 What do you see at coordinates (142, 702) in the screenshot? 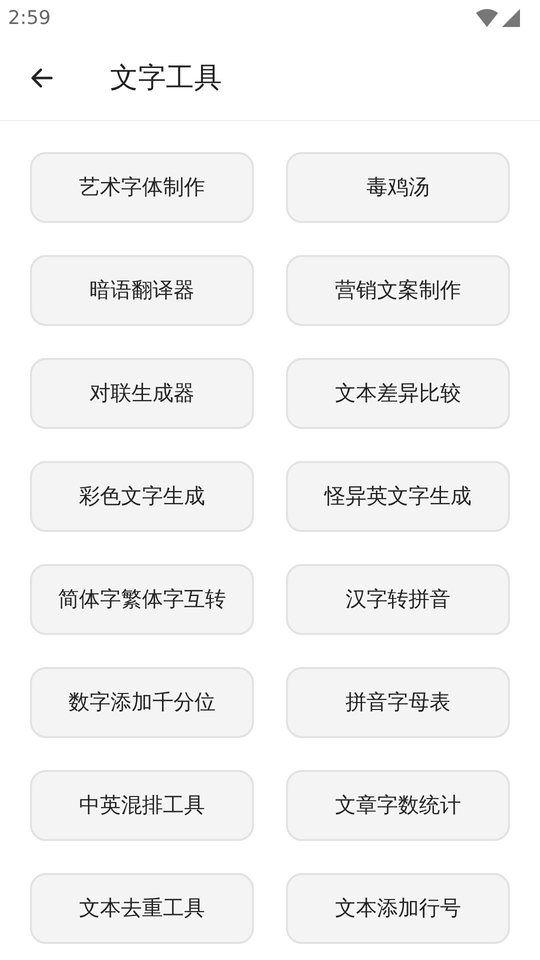
I see `tool-button: 数字添加千分位` at bounding box center [142, 702].